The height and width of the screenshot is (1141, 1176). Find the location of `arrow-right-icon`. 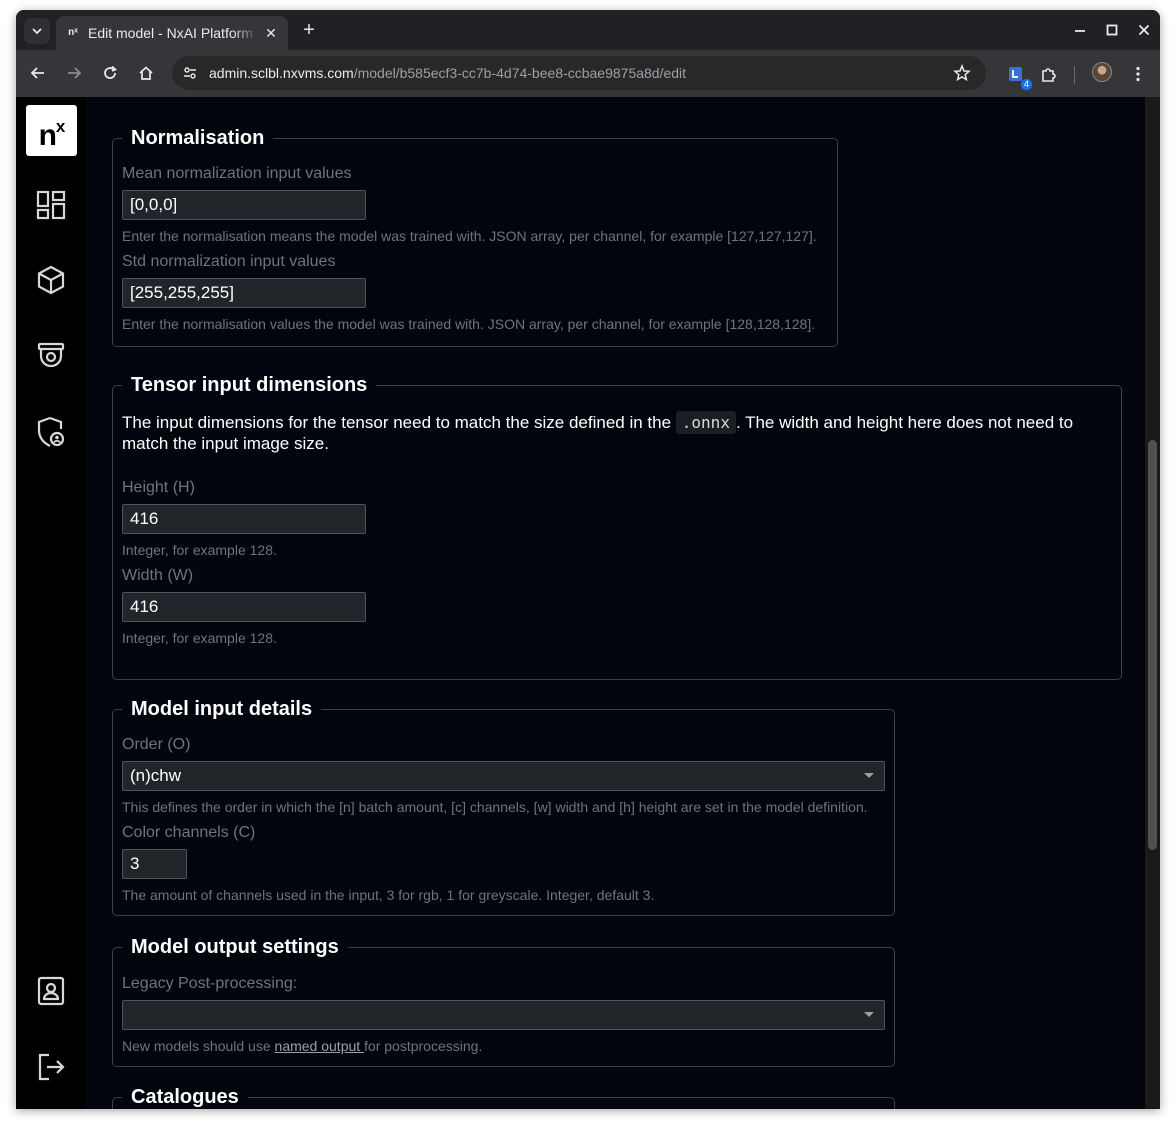

arrow-right-icon is located at coordinates (75, 73).